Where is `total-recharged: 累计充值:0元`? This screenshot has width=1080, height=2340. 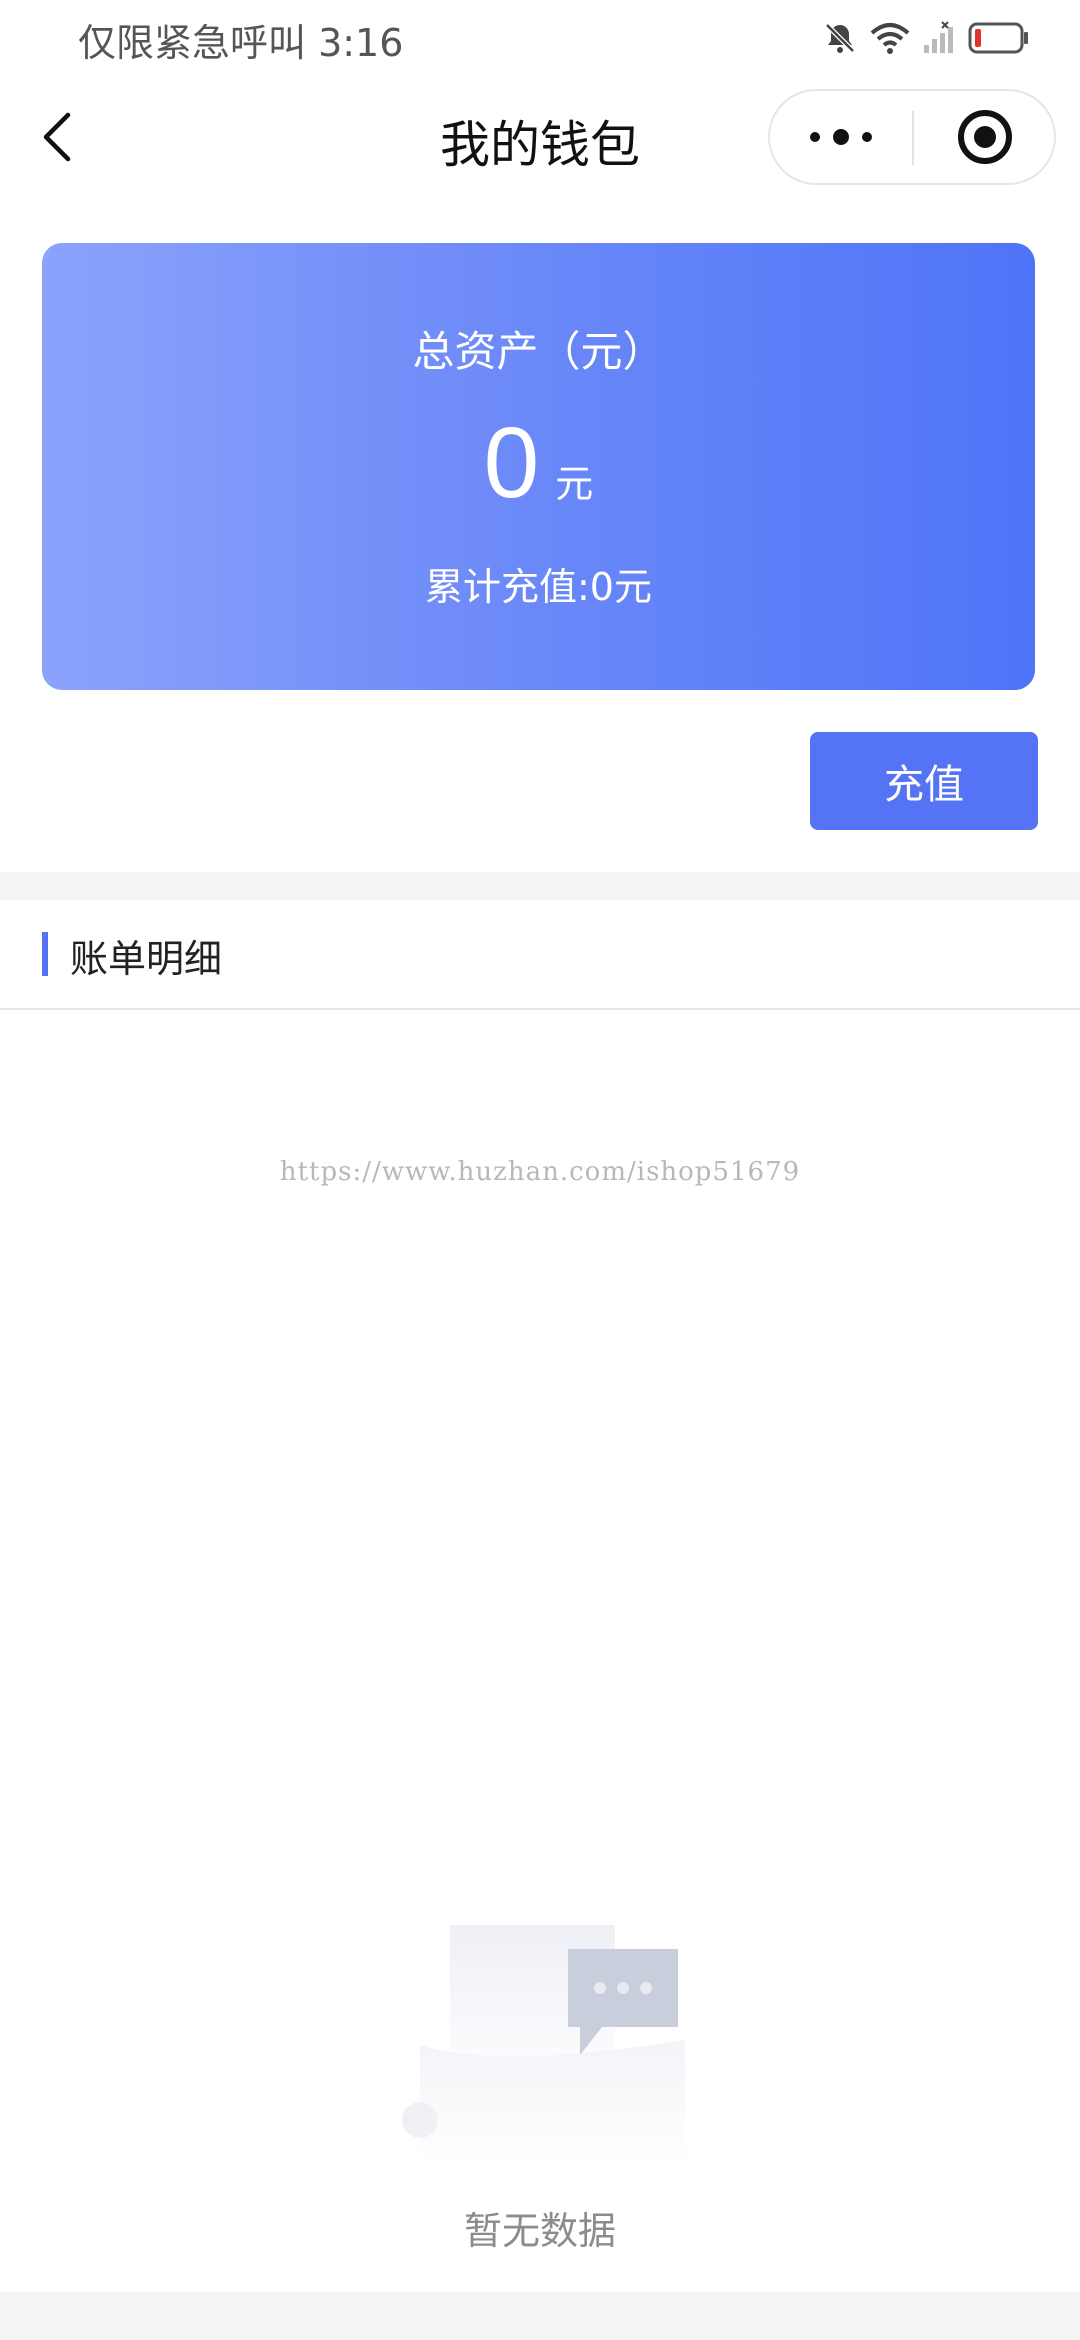 total-recharged: 累计充值:0元 is located at coordinates (538, 587).